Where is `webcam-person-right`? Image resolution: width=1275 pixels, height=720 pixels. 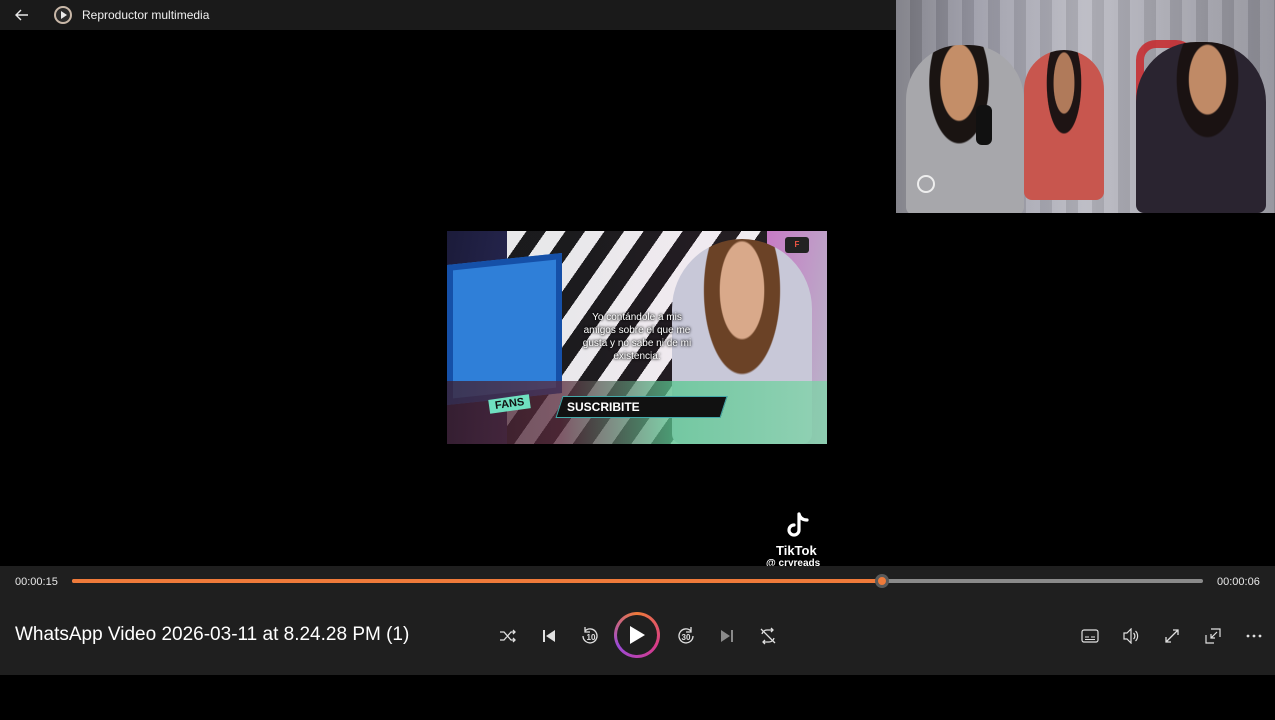 webcam-person-right is located at coordinates (1201, 127).